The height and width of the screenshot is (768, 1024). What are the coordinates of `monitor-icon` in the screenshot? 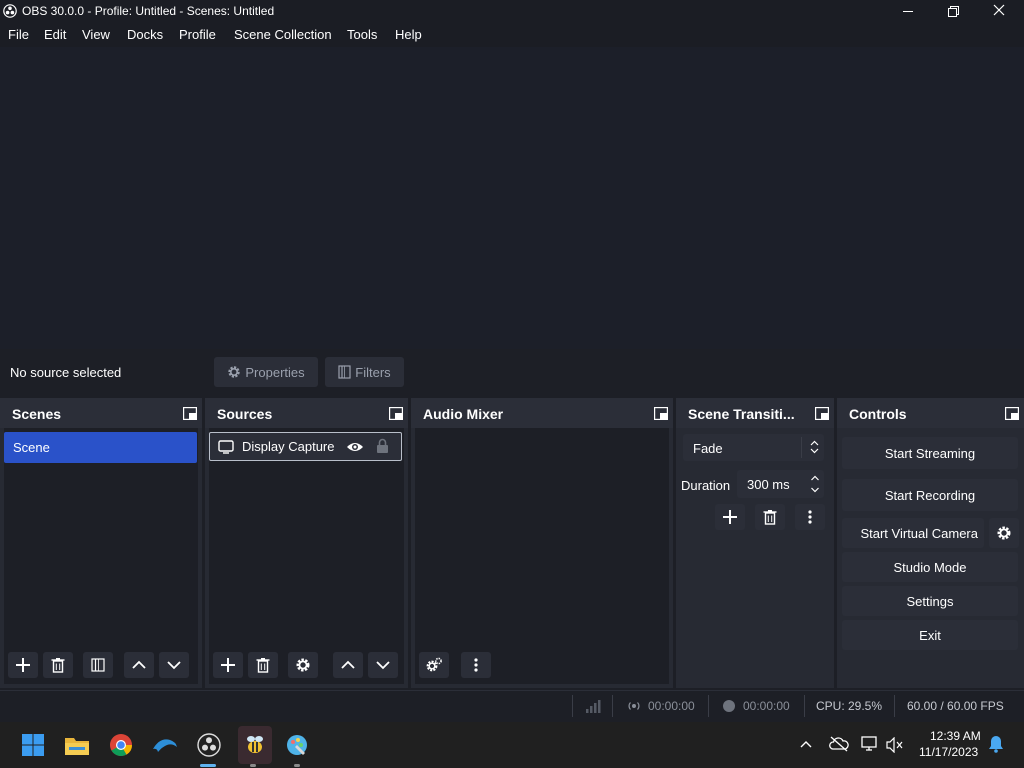 It's located at (226, 447).